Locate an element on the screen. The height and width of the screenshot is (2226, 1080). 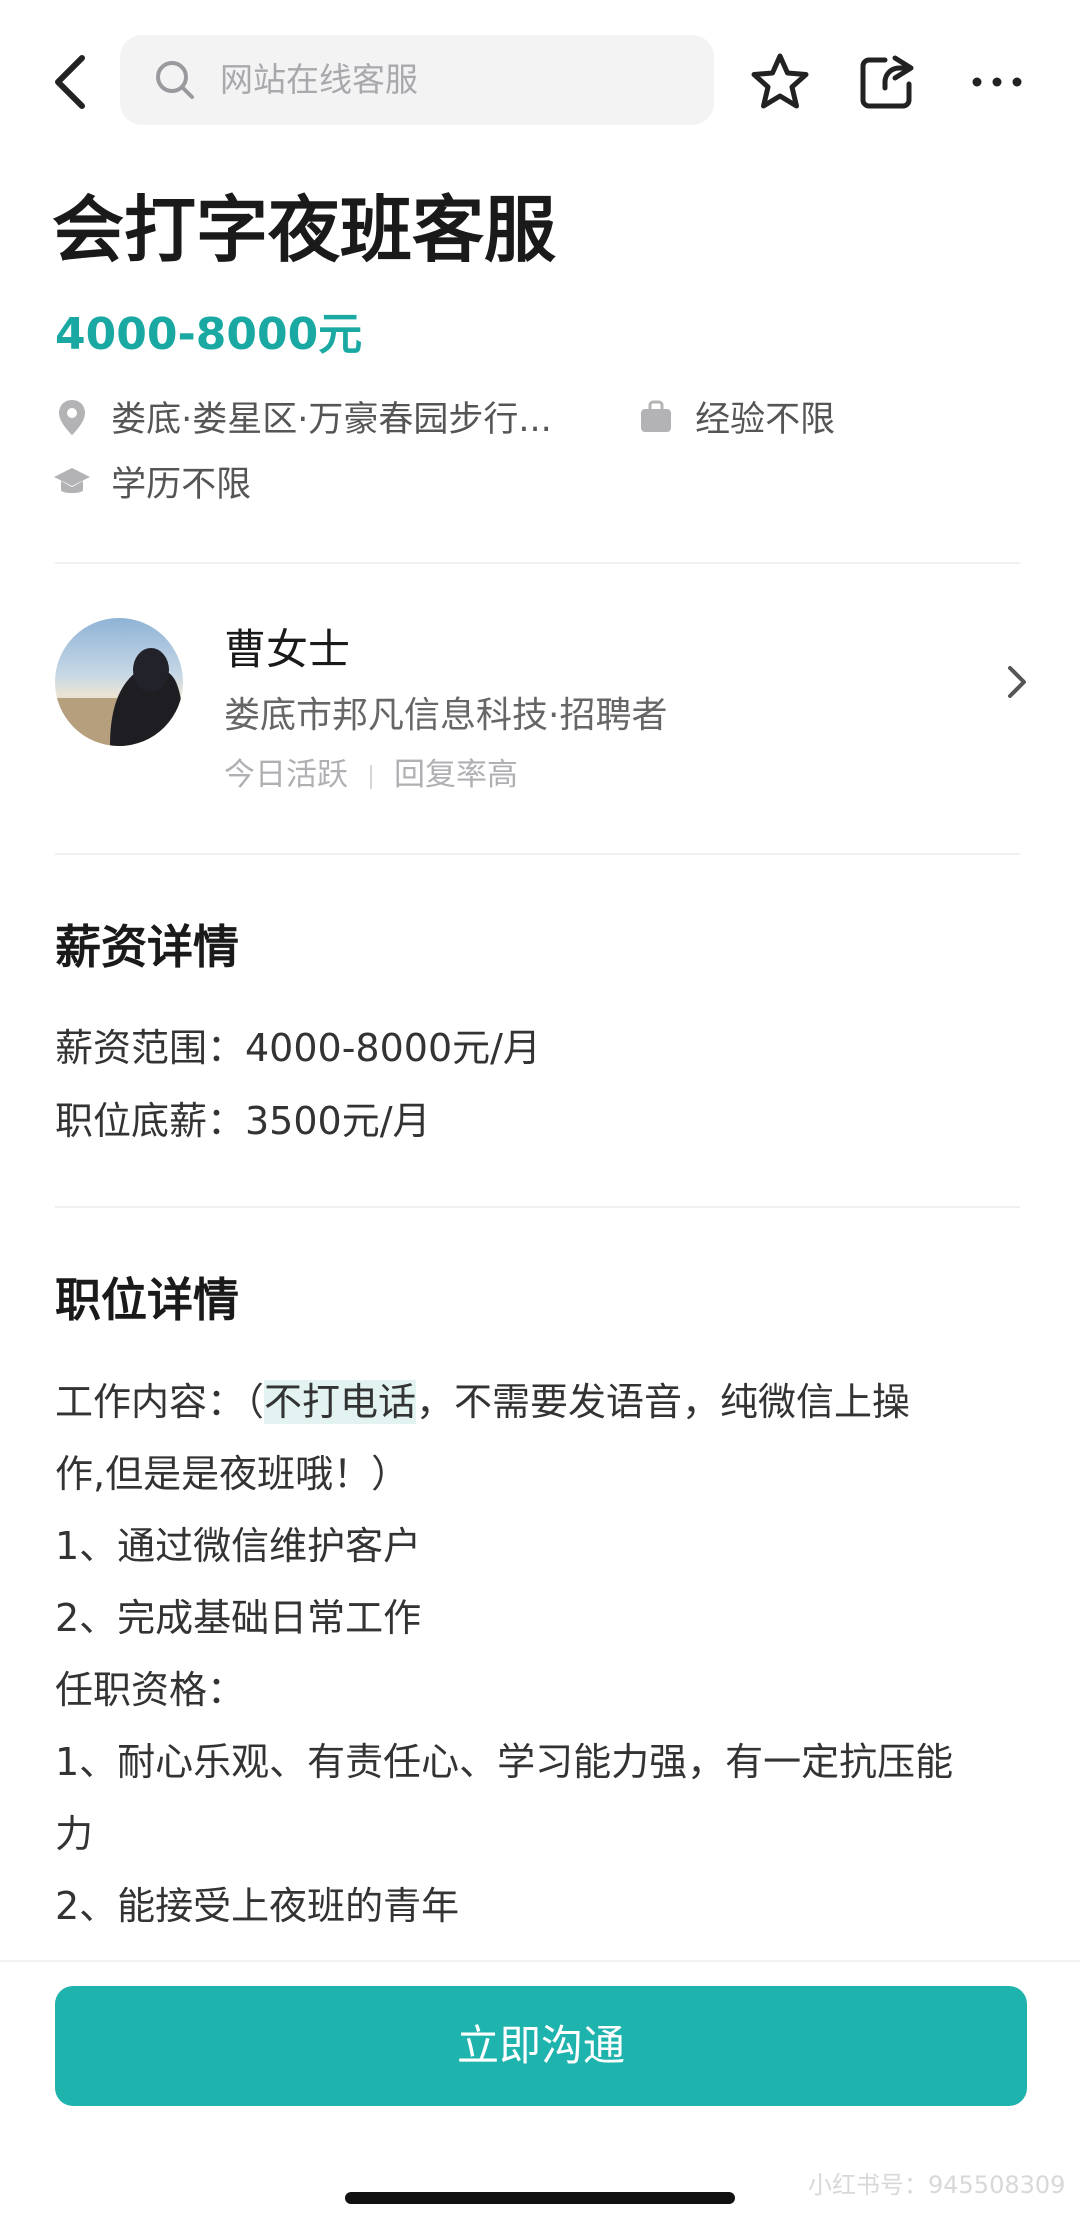
recruiter-detail-button is located at coordinates (1018, 682).